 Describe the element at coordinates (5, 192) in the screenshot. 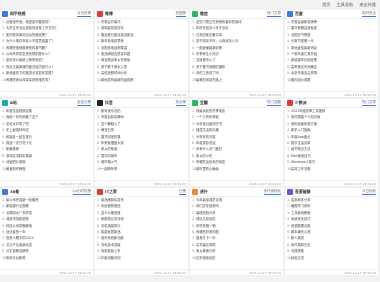

I see `kr-icon` at that location.